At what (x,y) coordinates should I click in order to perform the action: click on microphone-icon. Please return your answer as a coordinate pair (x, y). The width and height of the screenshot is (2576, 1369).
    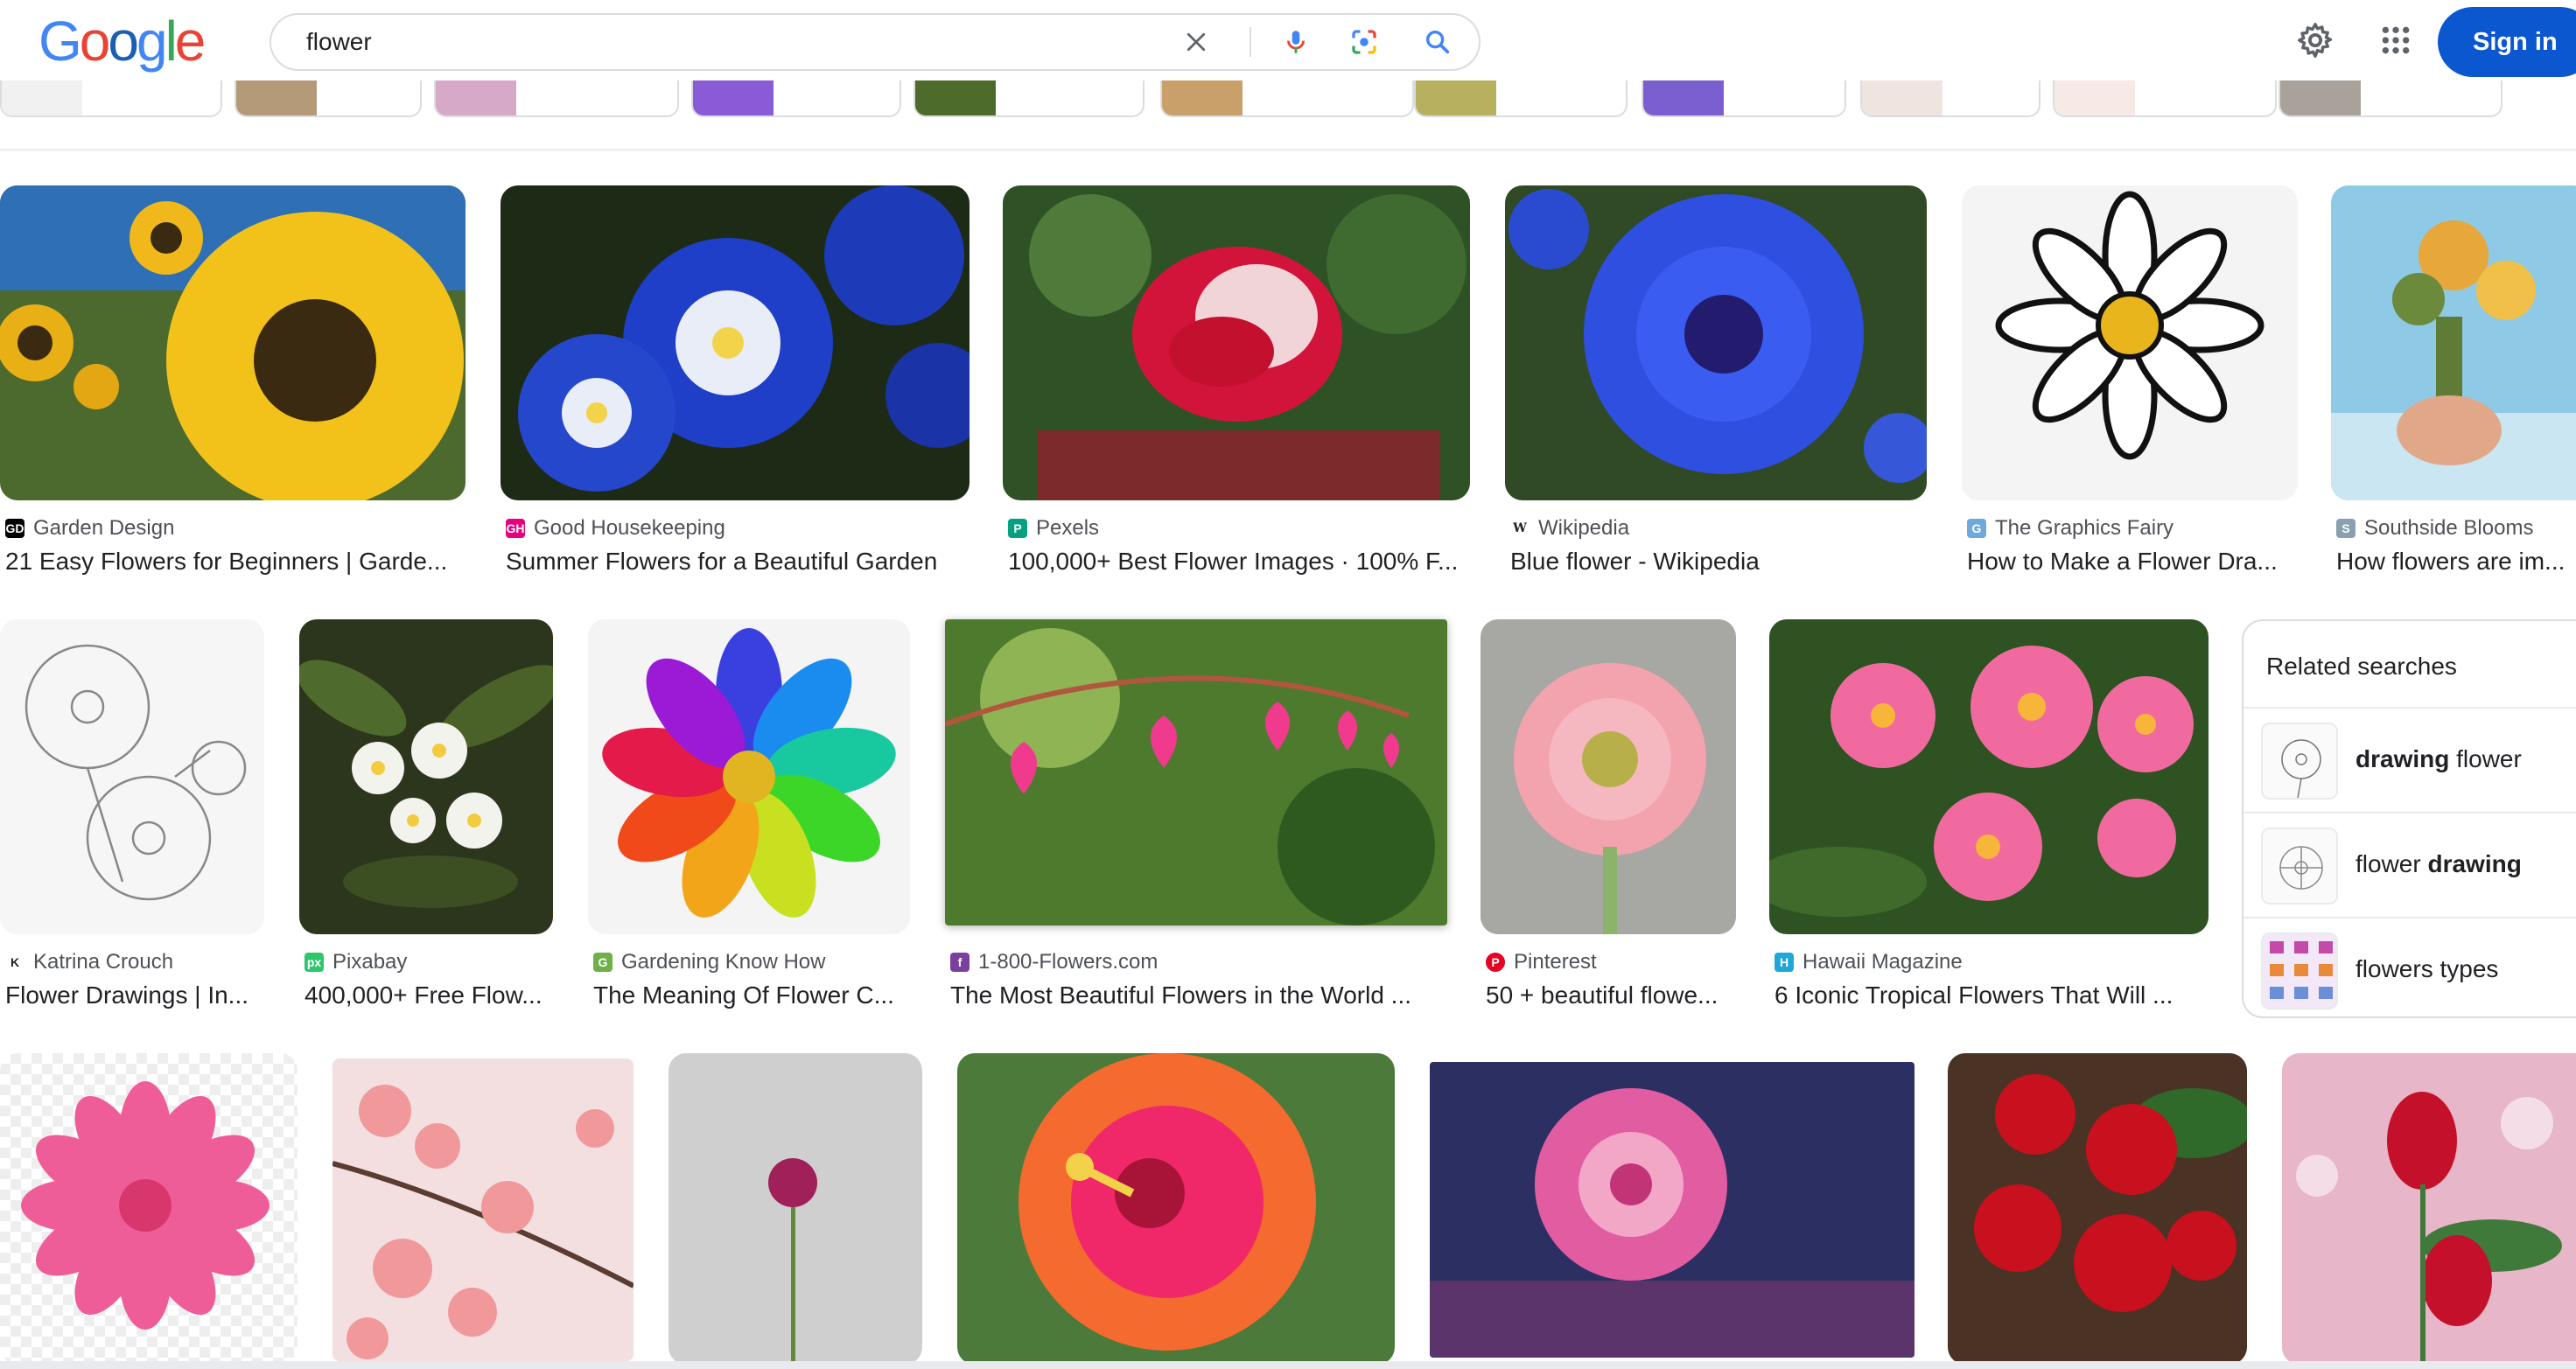
    Looking at the image, I should click on (1296, 42).